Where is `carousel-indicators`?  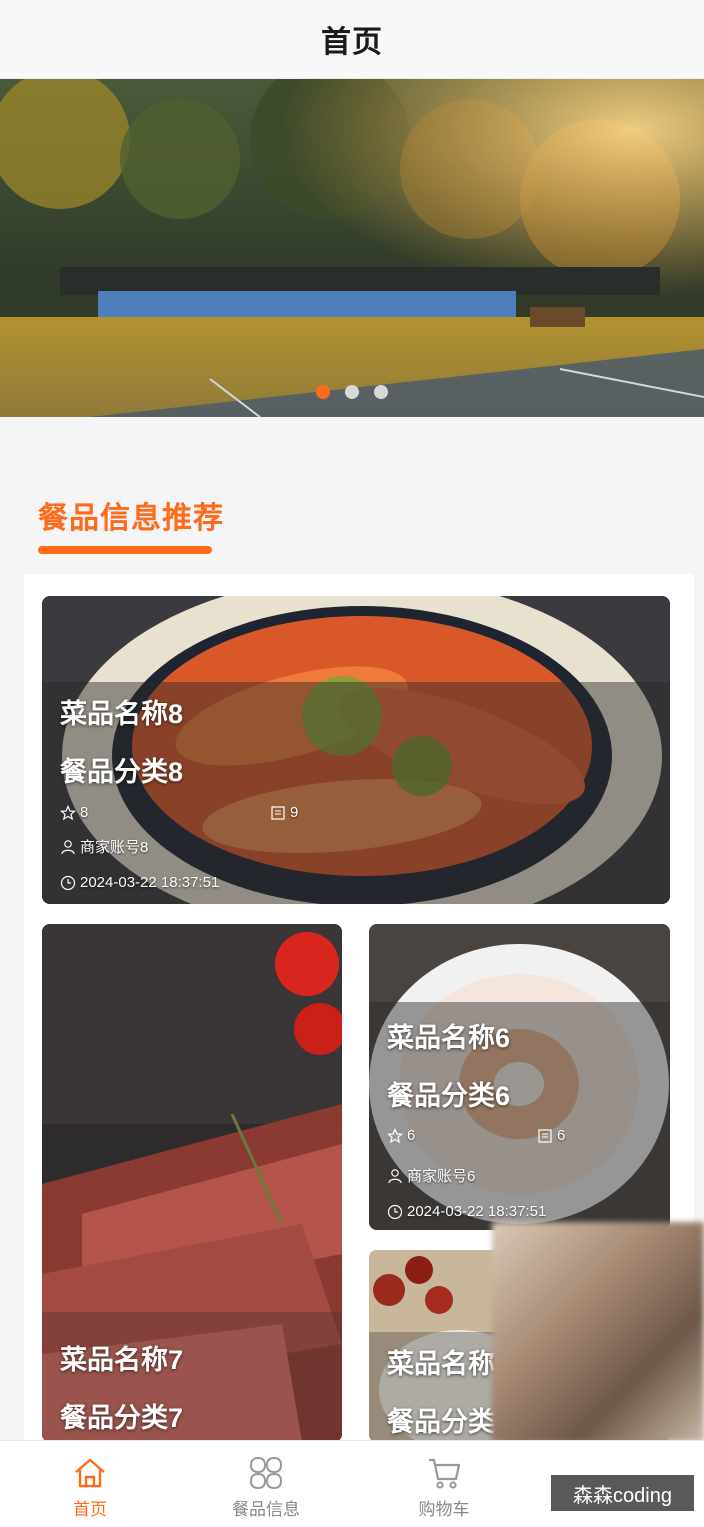
carousel-indicators is located at coordinates (352, 392).